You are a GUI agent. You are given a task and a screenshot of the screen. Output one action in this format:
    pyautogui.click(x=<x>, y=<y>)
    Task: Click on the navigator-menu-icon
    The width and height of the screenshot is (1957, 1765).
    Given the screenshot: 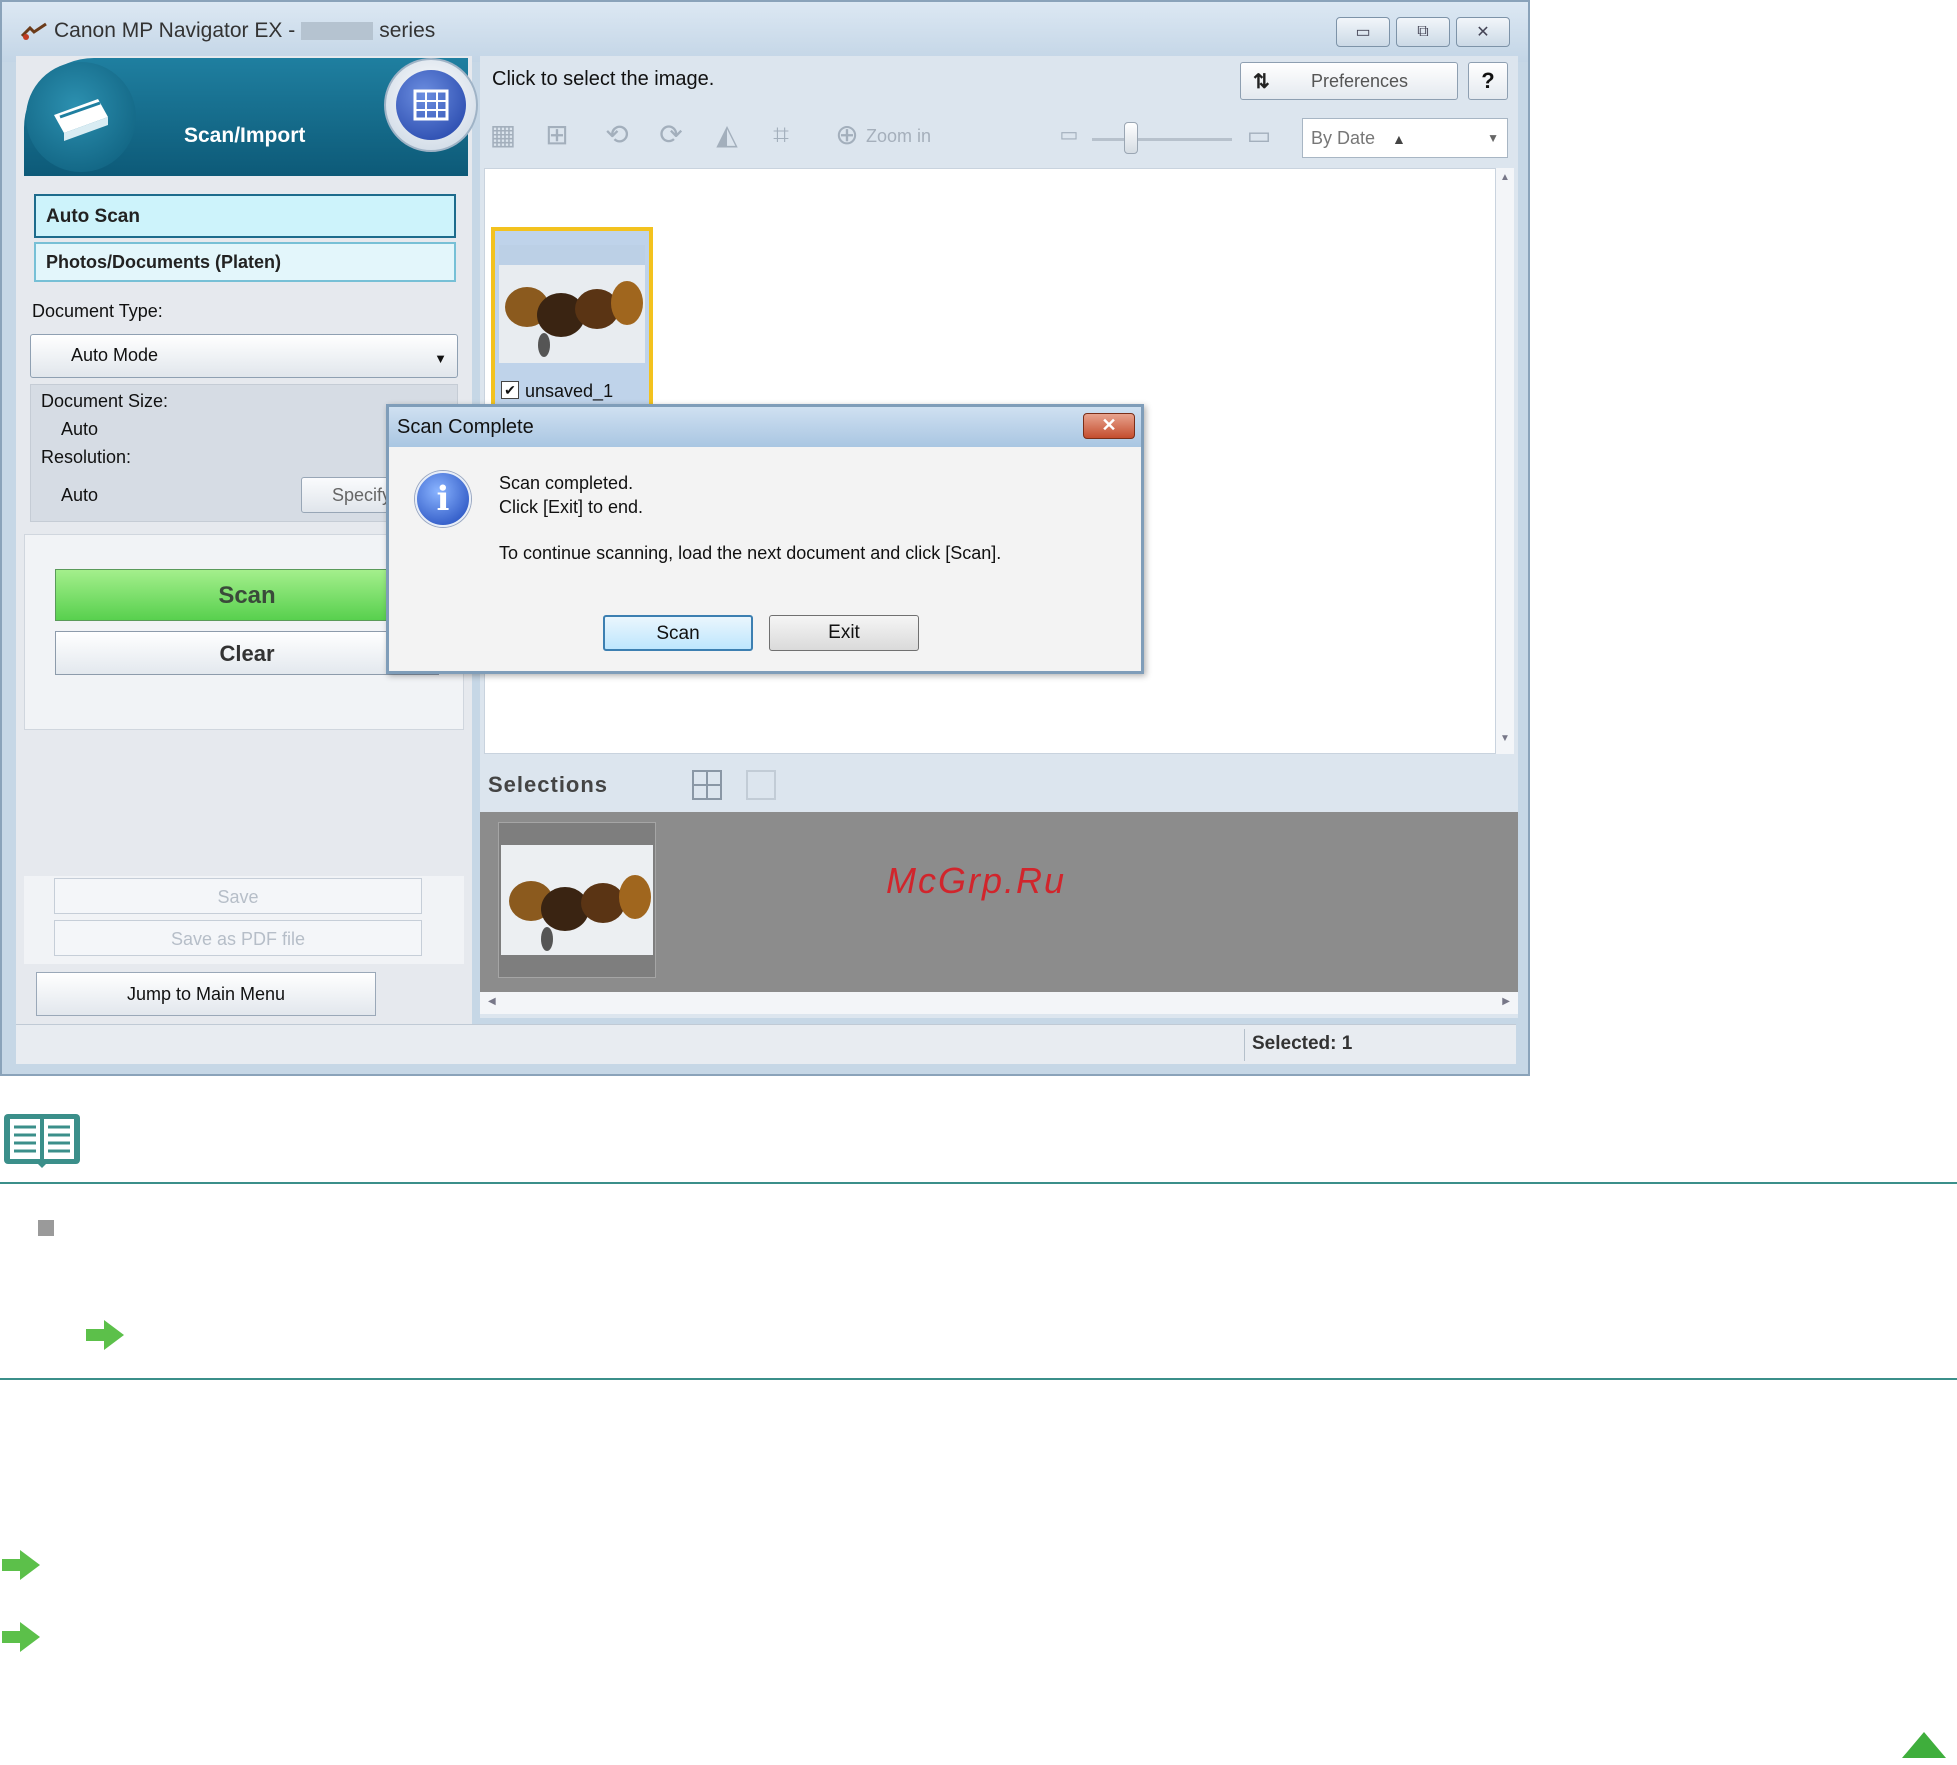 What is the action you would take?
    pyautogui.click(x=431, y=105)
    